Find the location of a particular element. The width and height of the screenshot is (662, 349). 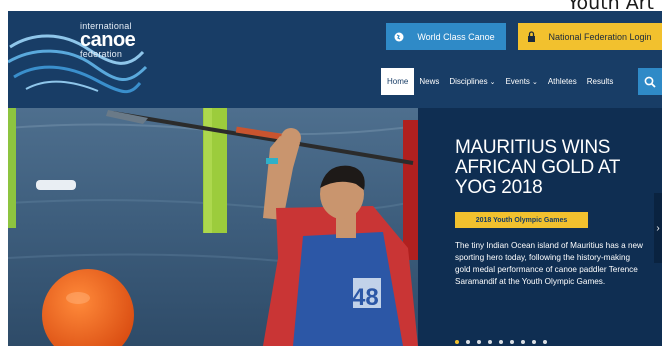

hero-headline: MAURITIUS WINS AFRICAN GOLD AT YOG 2018 is located at coordinates (555, 168).